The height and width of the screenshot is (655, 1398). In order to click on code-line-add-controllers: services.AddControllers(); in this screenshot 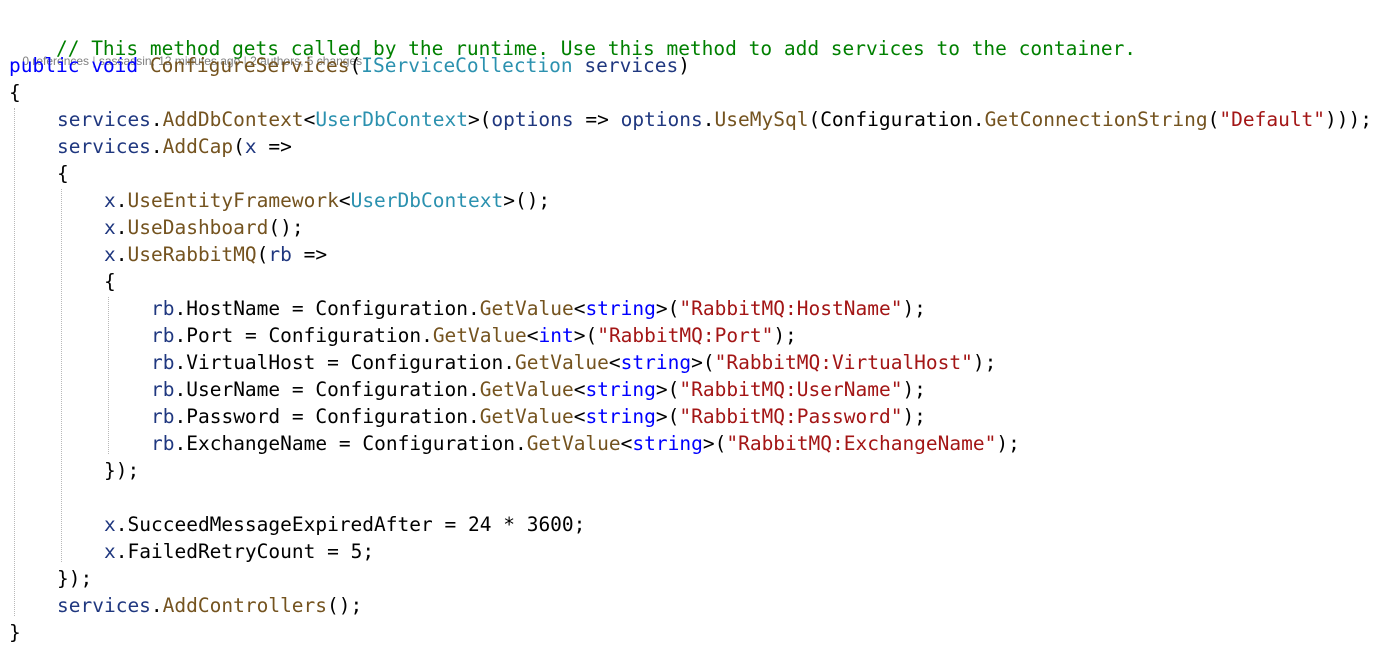, I will do `click(209, 605)`.